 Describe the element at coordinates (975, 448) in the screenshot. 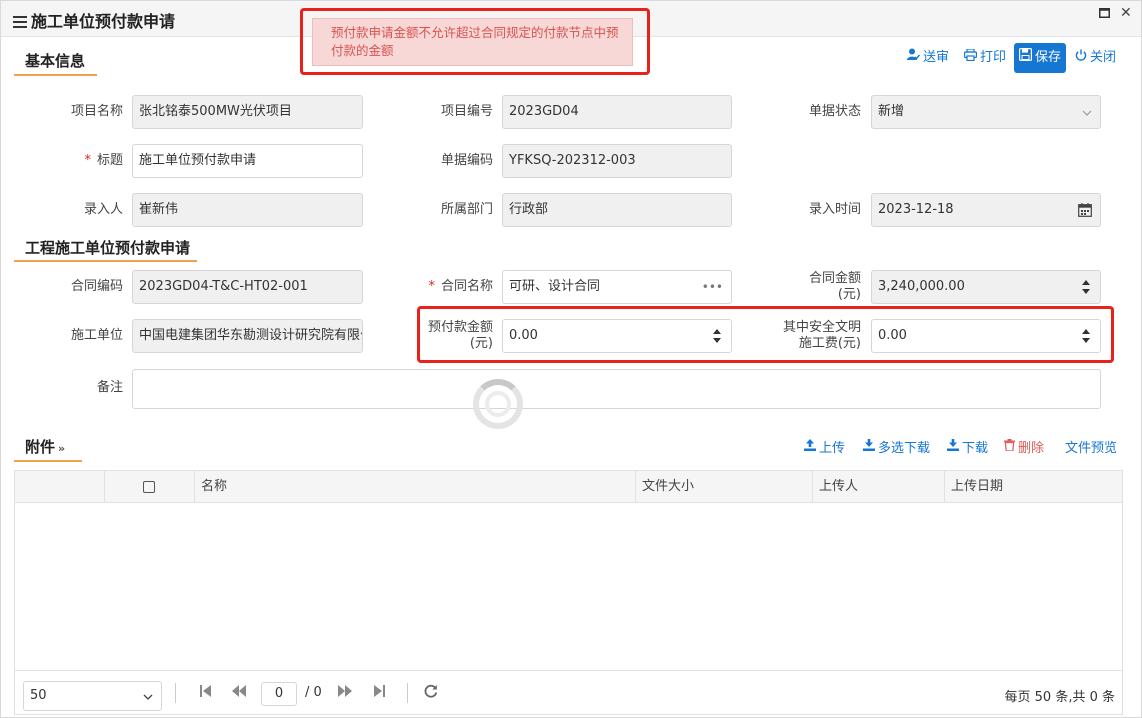

I see `download-label: 下载` at that location.